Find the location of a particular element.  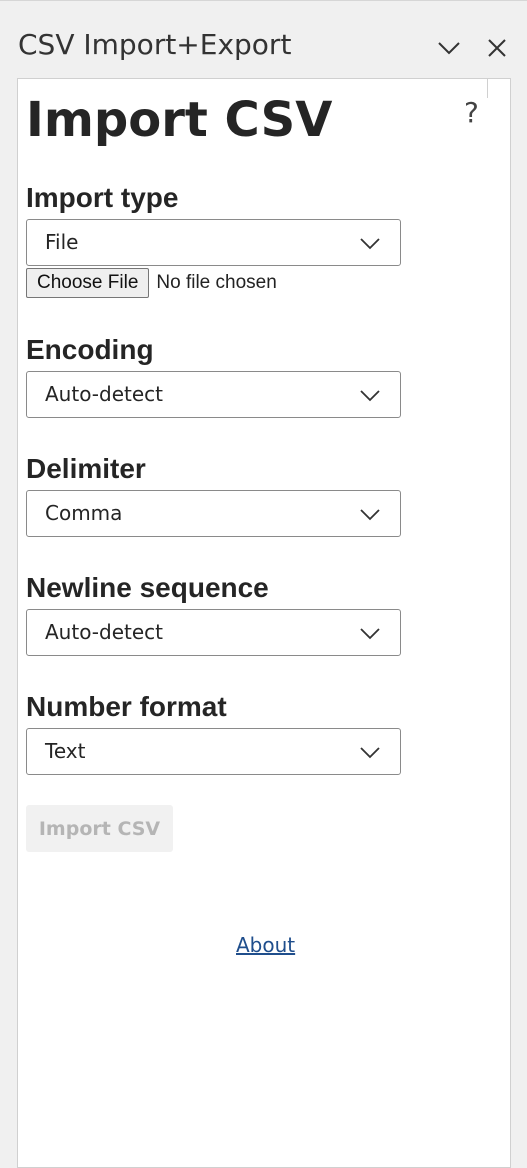

content-corner is located at coordinates (499, 88).